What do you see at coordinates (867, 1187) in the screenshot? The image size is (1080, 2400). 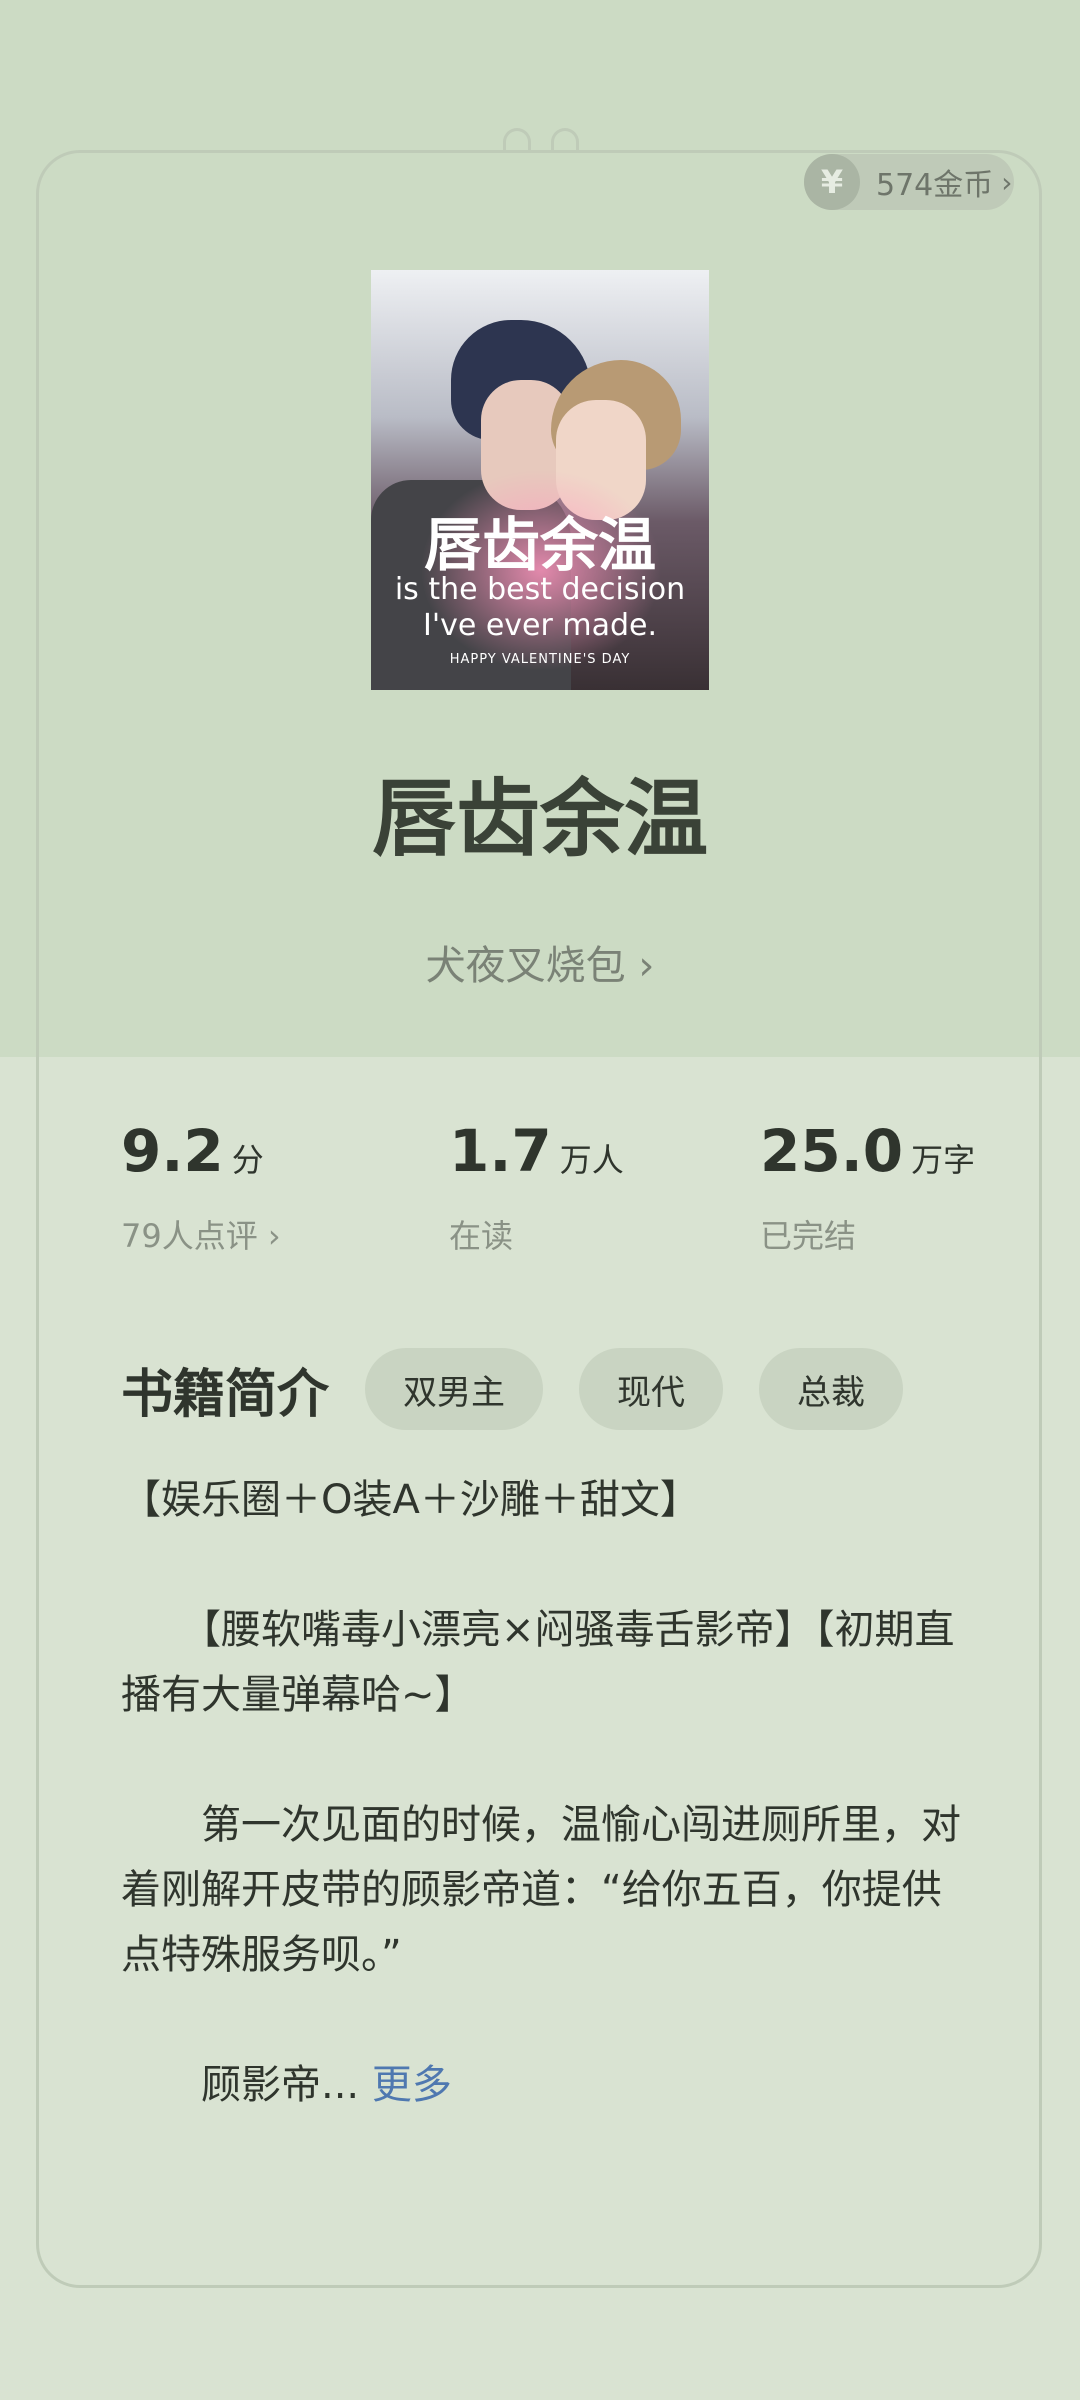 I see `wordcount-stat: 25.0 万字 已完结` at bounding box center [867, 1187].